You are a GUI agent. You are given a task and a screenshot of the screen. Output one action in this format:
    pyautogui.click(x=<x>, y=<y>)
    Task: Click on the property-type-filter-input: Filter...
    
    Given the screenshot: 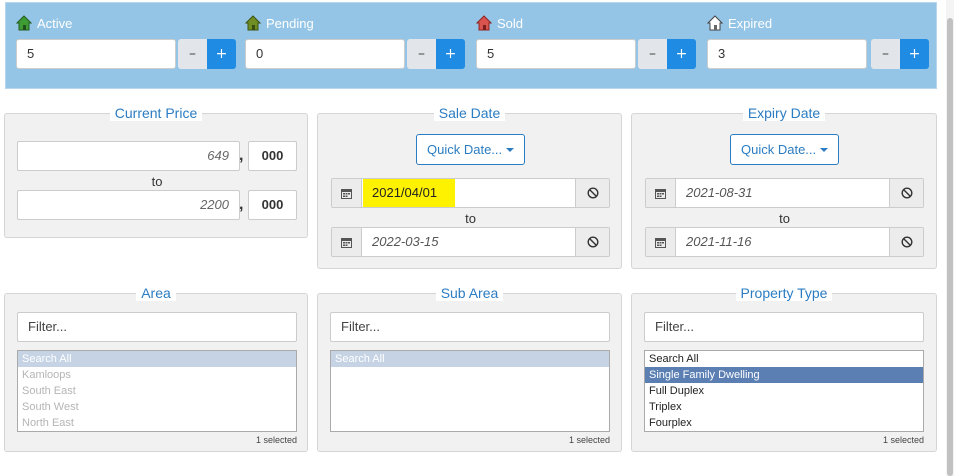 What is the action you would take?
    pyautogui.click(x=784, y=327)
    